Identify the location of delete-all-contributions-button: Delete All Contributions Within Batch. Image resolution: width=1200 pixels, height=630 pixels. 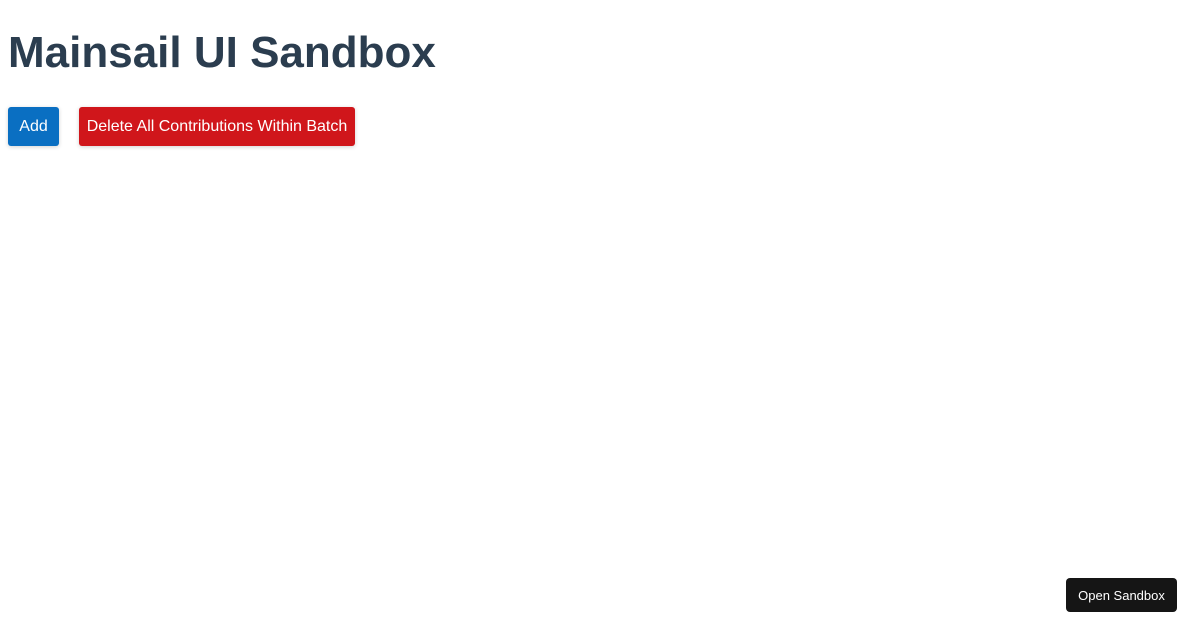
(217, 126).